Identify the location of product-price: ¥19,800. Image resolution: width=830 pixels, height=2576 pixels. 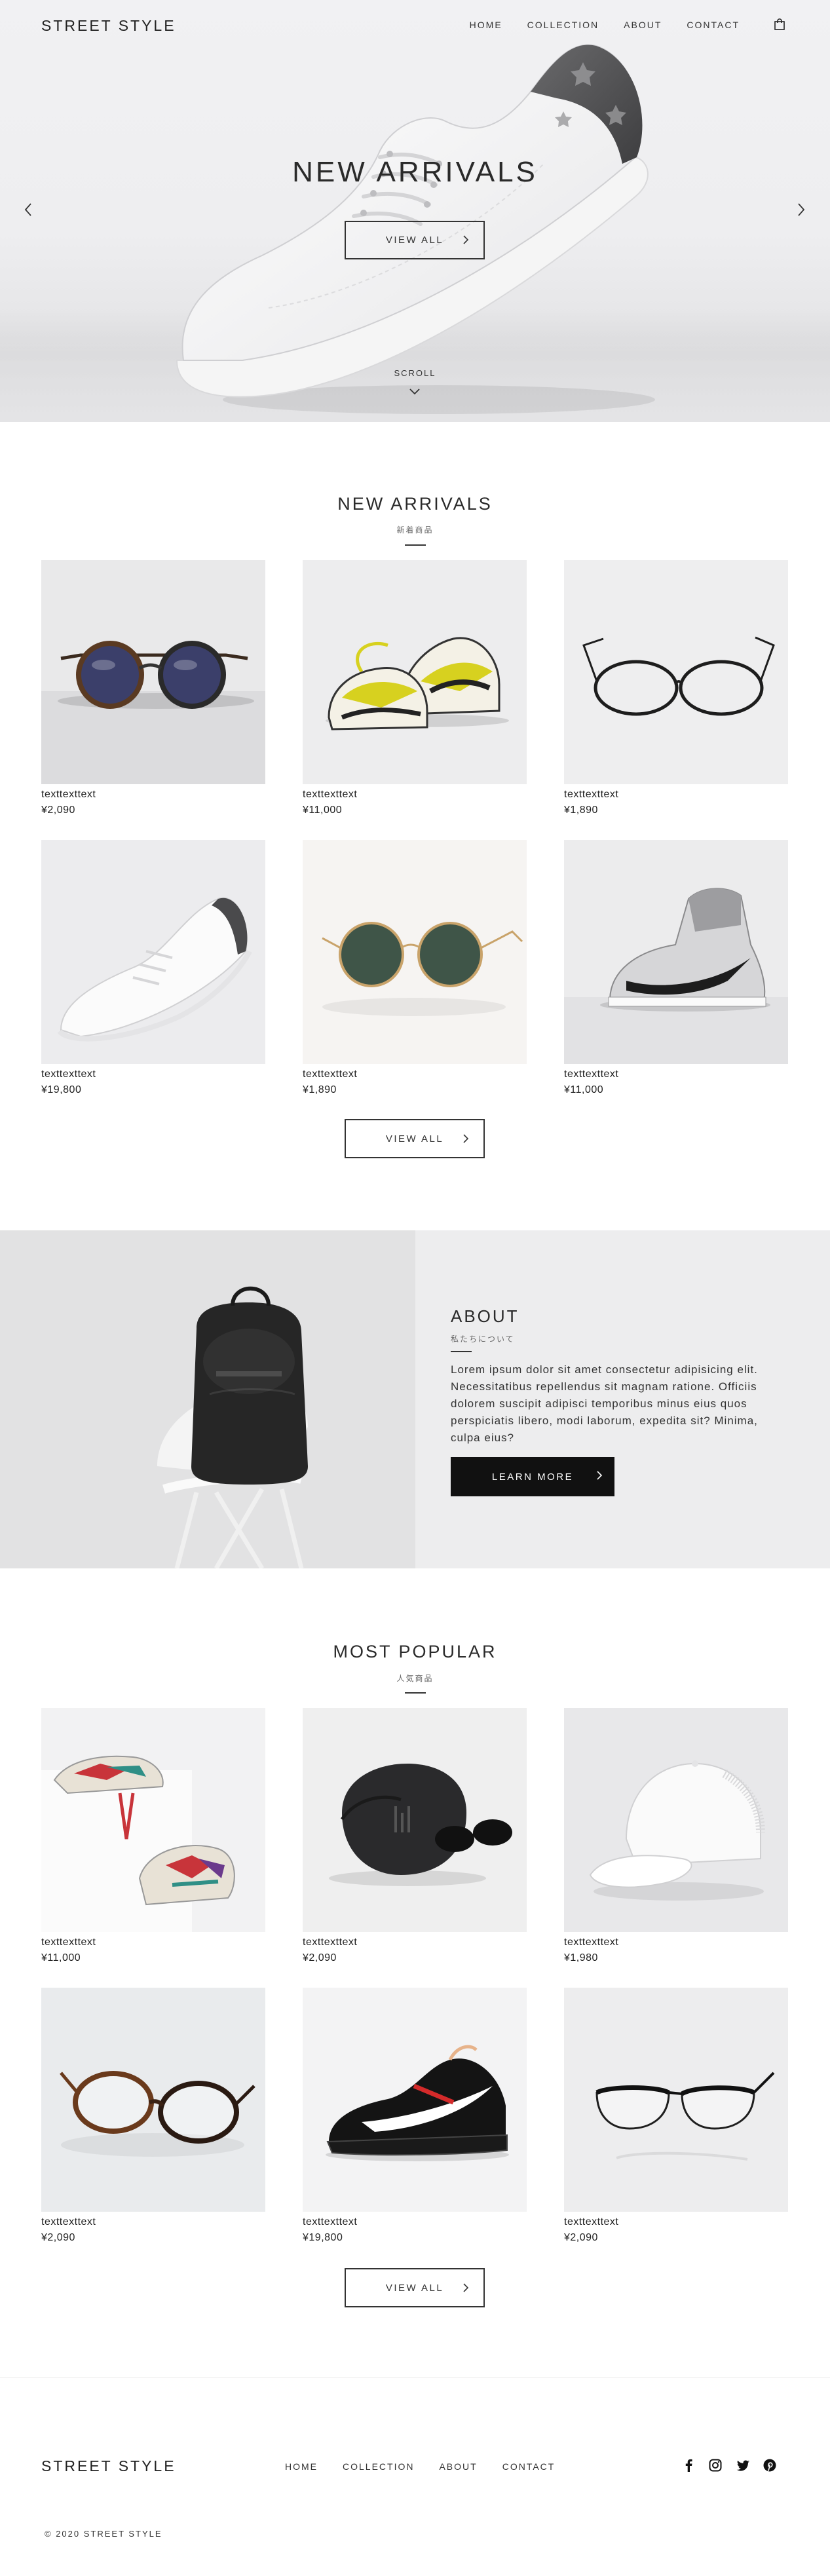
(323, 2237).